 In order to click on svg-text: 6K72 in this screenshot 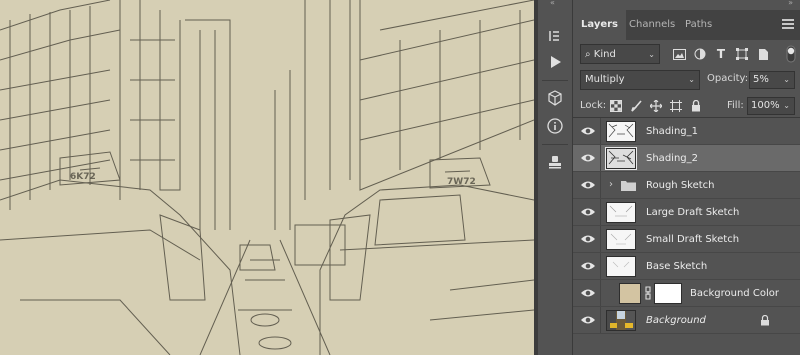, I will do `click(83, 177)`.